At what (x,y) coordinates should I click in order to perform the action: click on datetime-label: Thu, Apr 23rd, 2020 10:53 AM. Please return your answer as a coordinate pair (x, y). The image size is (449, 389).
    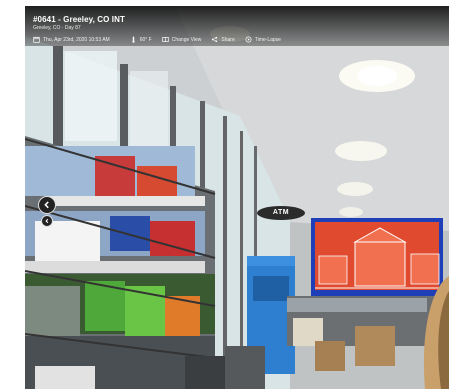
    Looking at the image, I should click on (76, 39).